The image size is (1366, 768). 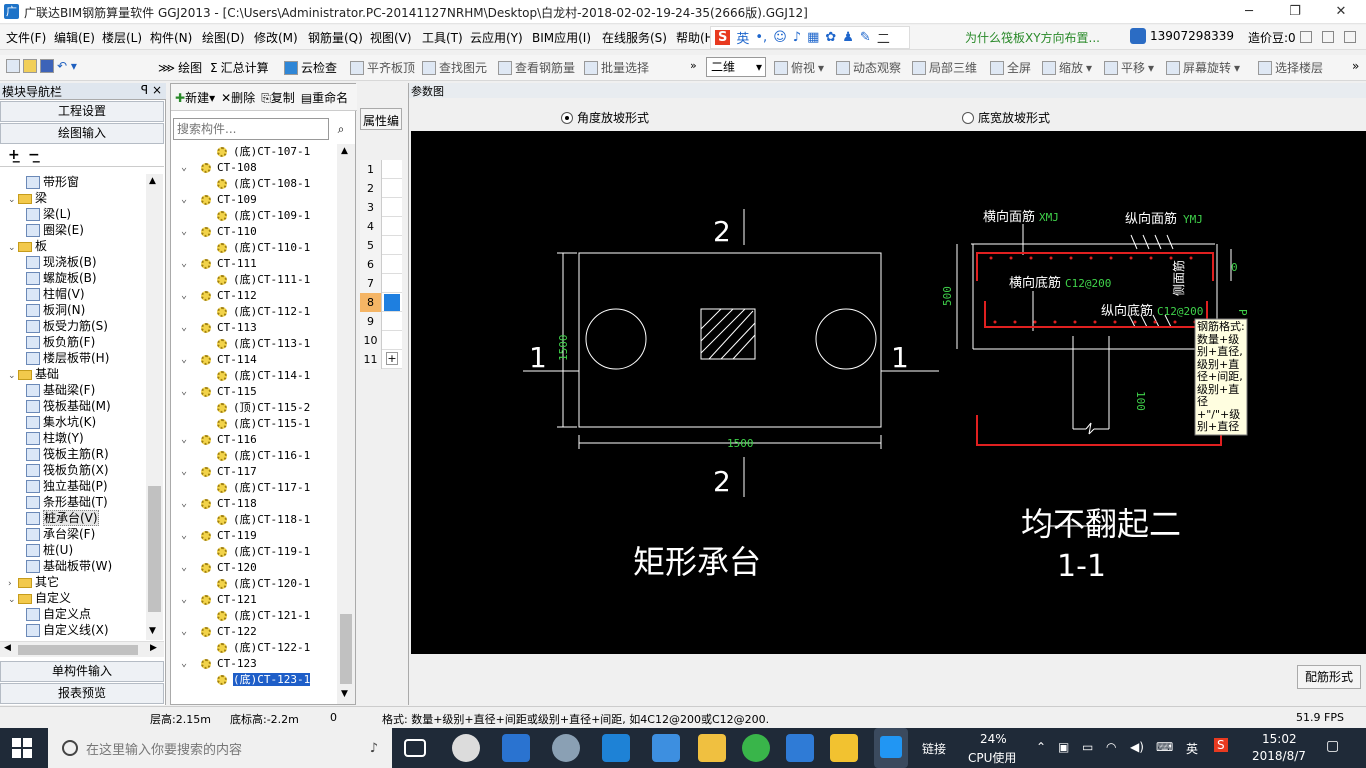 I want to click on notes-icon, so click(x=844, y=748).